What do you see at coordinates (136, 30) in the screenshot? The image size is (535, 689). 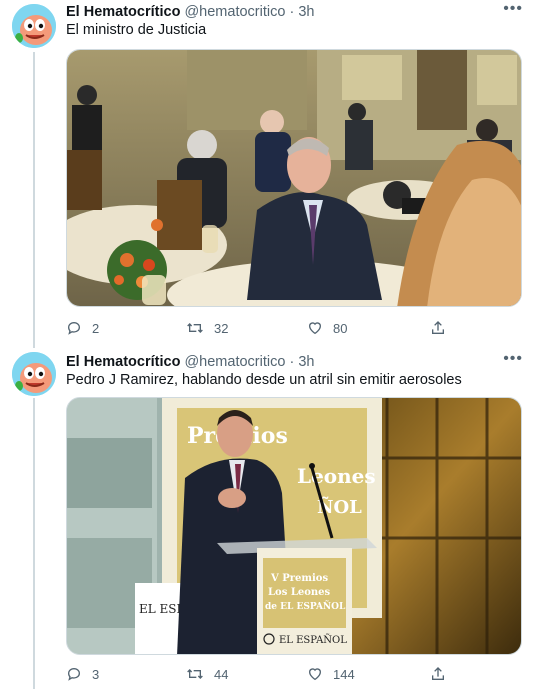 I see `tweet-text: El ministro de Justicia` at bounding box center [136, 30].